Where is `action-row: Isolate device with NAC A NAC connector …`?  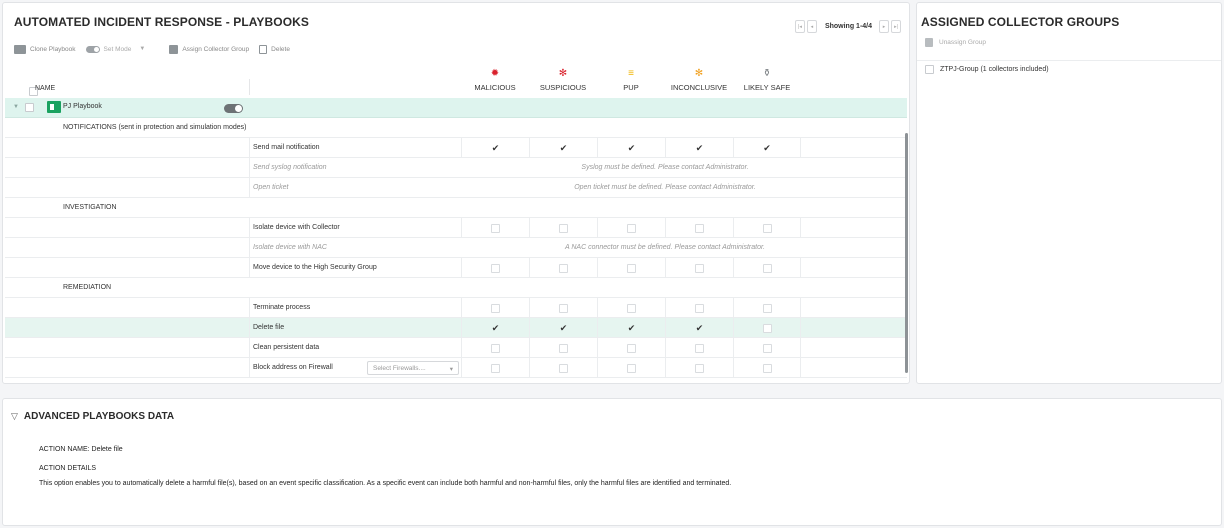 action-row: Isolate device with NAC A NAC connector … is located at coordinates (456, 248).